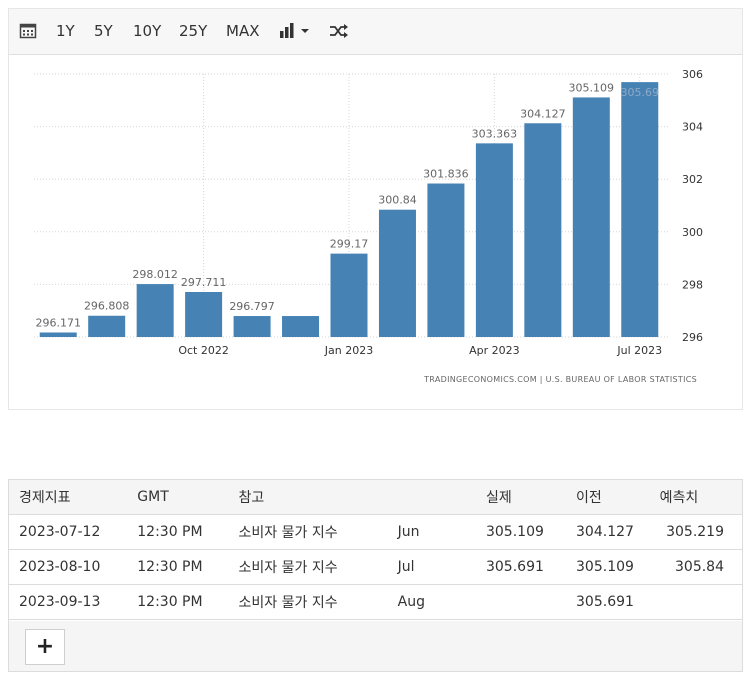 Image resolution: width=750 pixels, height=681 pixels. What do you see at coordinates (45, 647) in the screenshot?
I see `add-button: +` at bounding box center [45, 647].